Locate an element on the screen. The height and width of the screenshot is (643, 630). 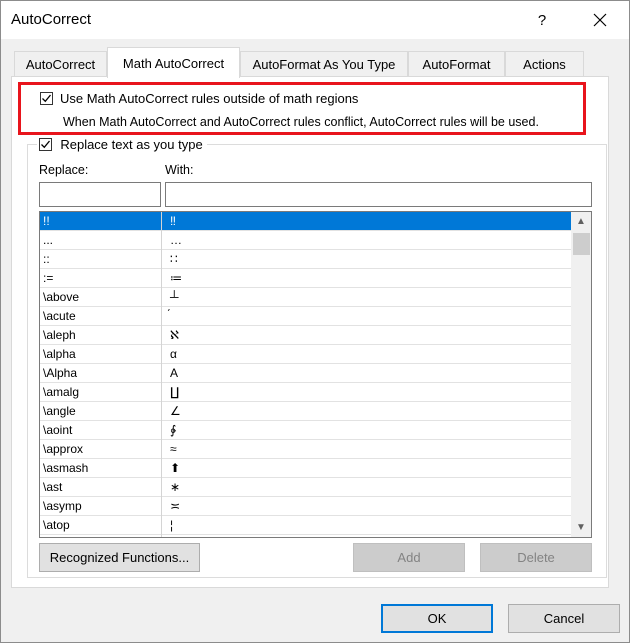
replace-cell: \above is located at coordinates (61, 297).